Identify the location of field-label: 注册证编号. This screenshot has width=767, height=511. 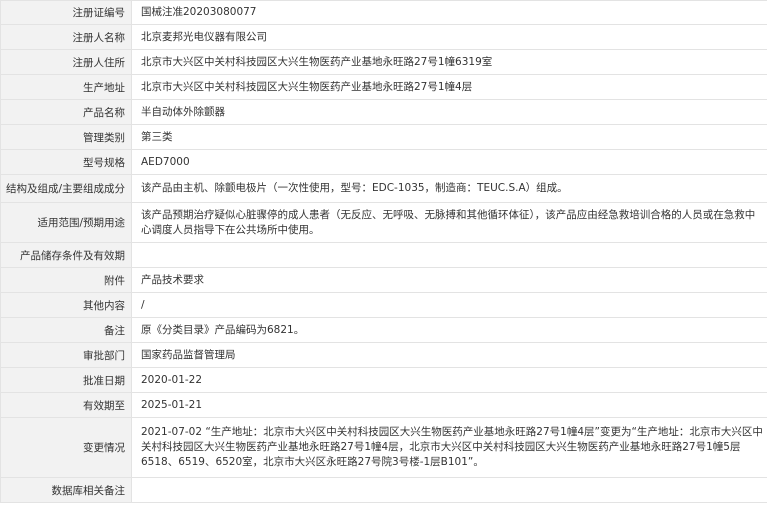
(66, 12).